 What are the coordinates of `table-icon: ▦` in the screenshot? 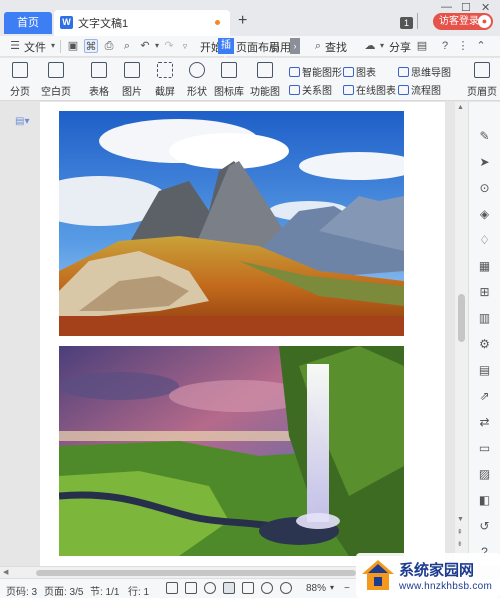 It's located at (484, 266).